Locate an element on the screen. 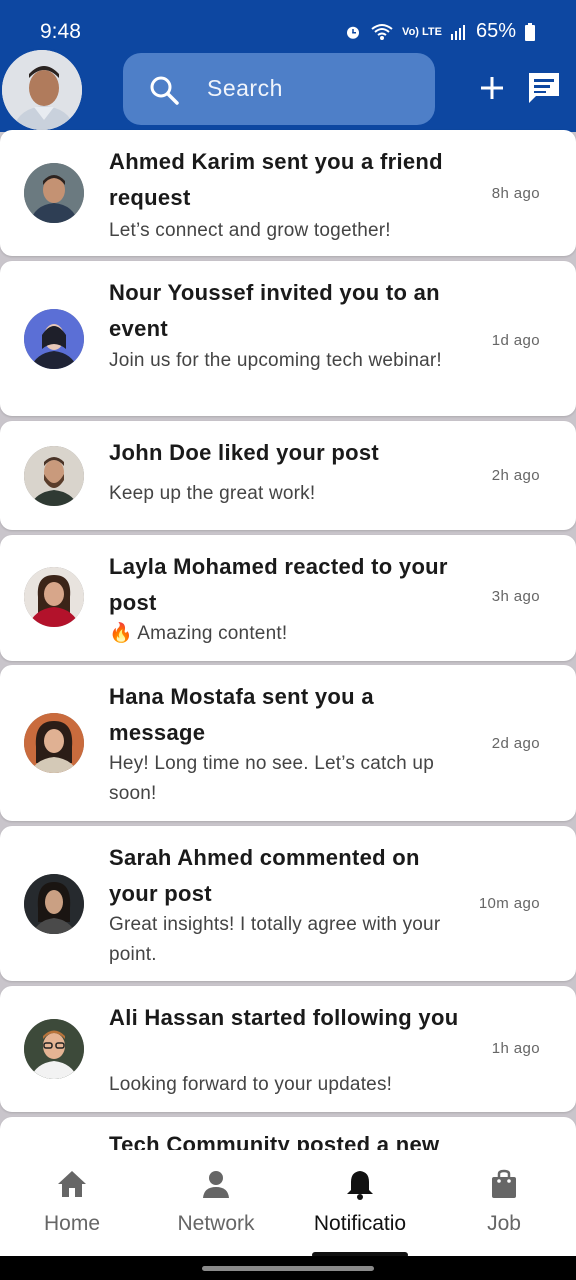  notification-time: 1d ago is located at coordinates (515, 340).